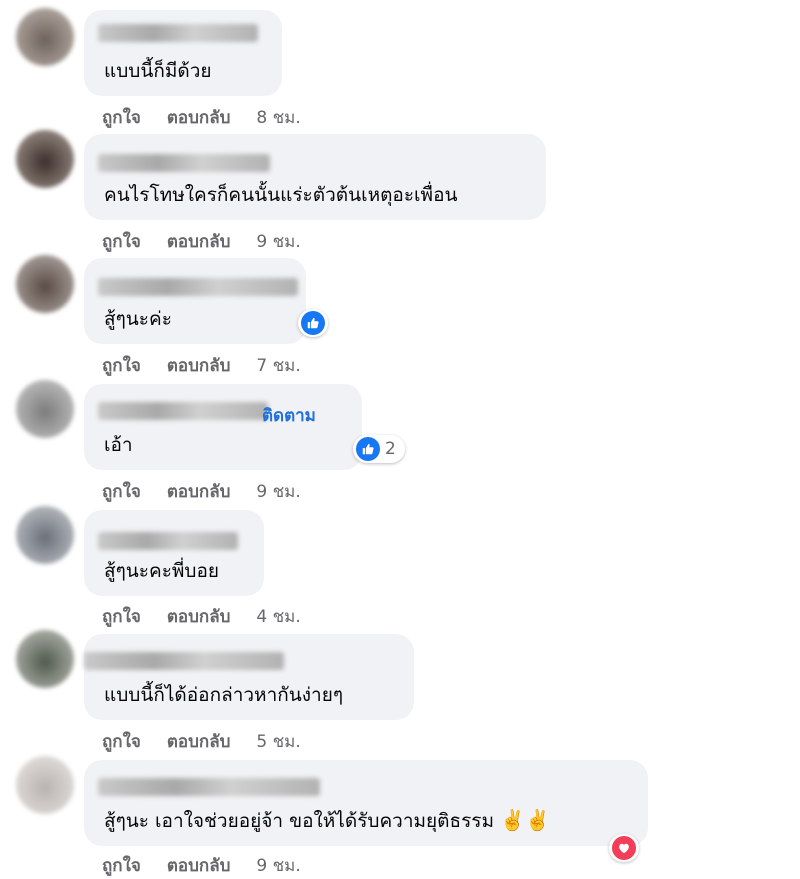 This screenshot has width=800, height=879. Describe the element at coordinates (162, 571) in the screenshot. I see `comment-text: สู้ๆนะคะพี่บอย` at that location.